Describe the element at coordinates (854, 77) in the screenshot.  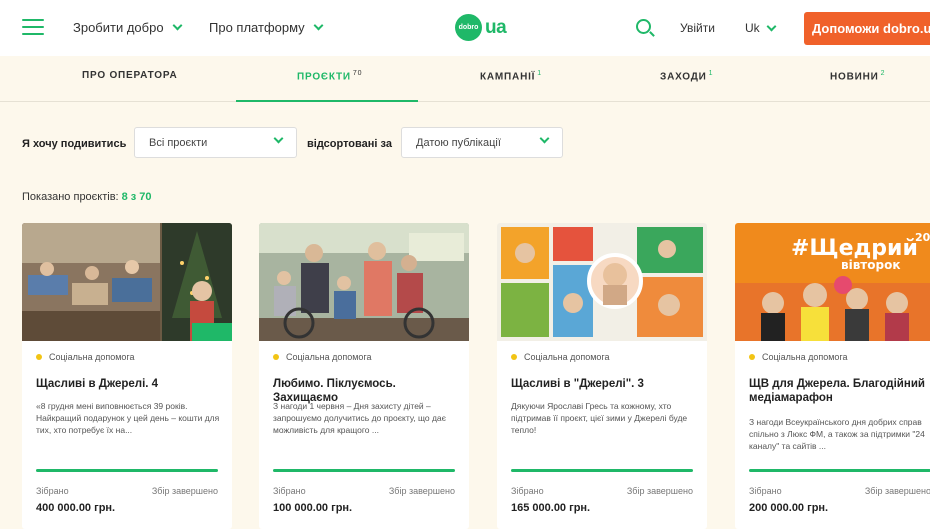
I see `tab-label: НОВИНИ` at that location.